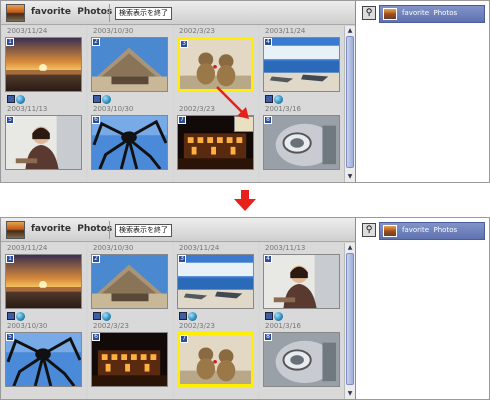 Image resolution: width=490 pixels, height=400 pixels. I want to click on photo-number-badge: 5, so click(10, 337).